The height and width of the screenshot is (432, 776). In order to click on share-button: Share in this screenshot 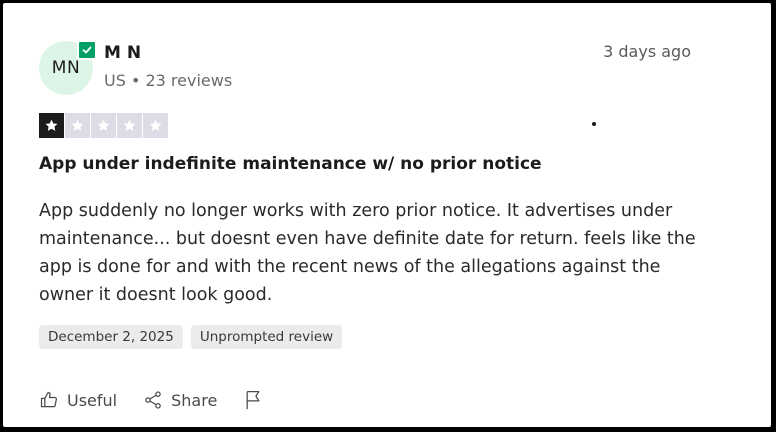, I will do `click(180, 400)`.